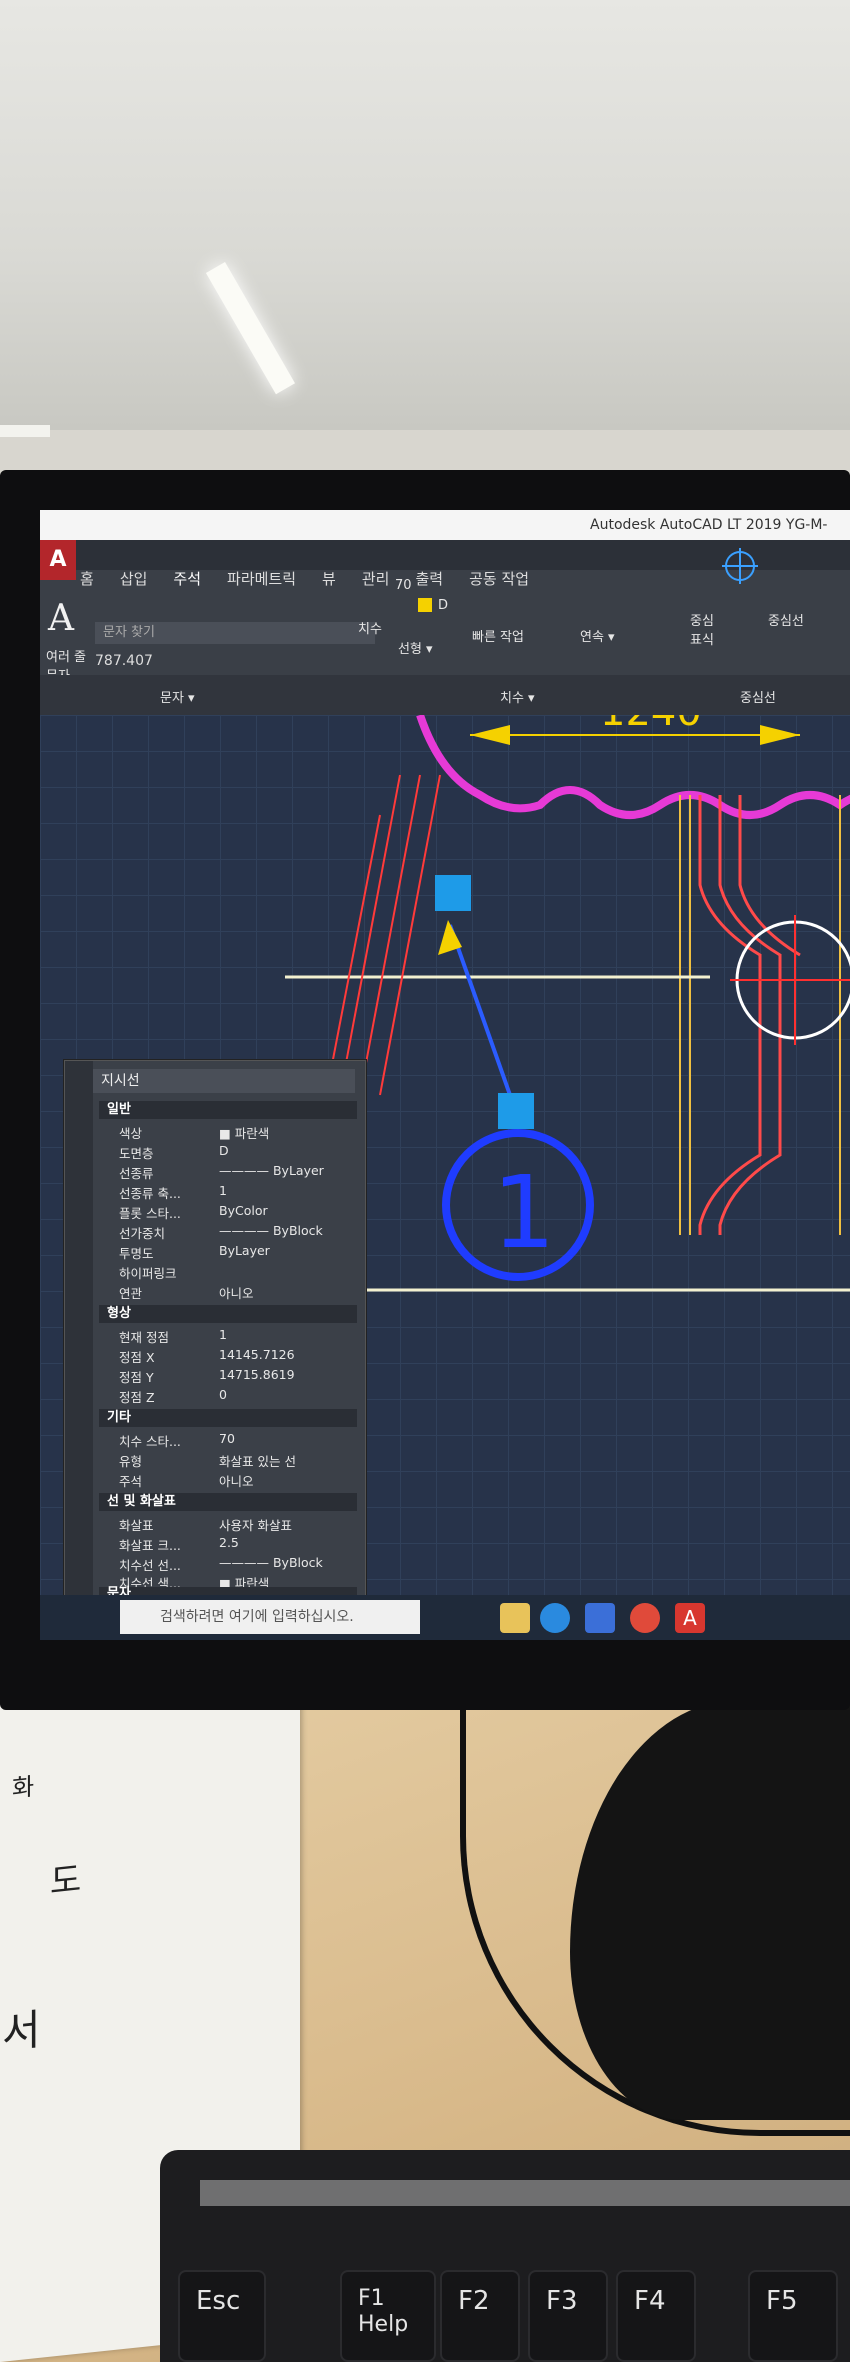 The image size is (850, 2362). What do you see at coordinates (66, 1881) in the screenshot?
I see `paper-char: 도` at bounding box center [66, 1881].